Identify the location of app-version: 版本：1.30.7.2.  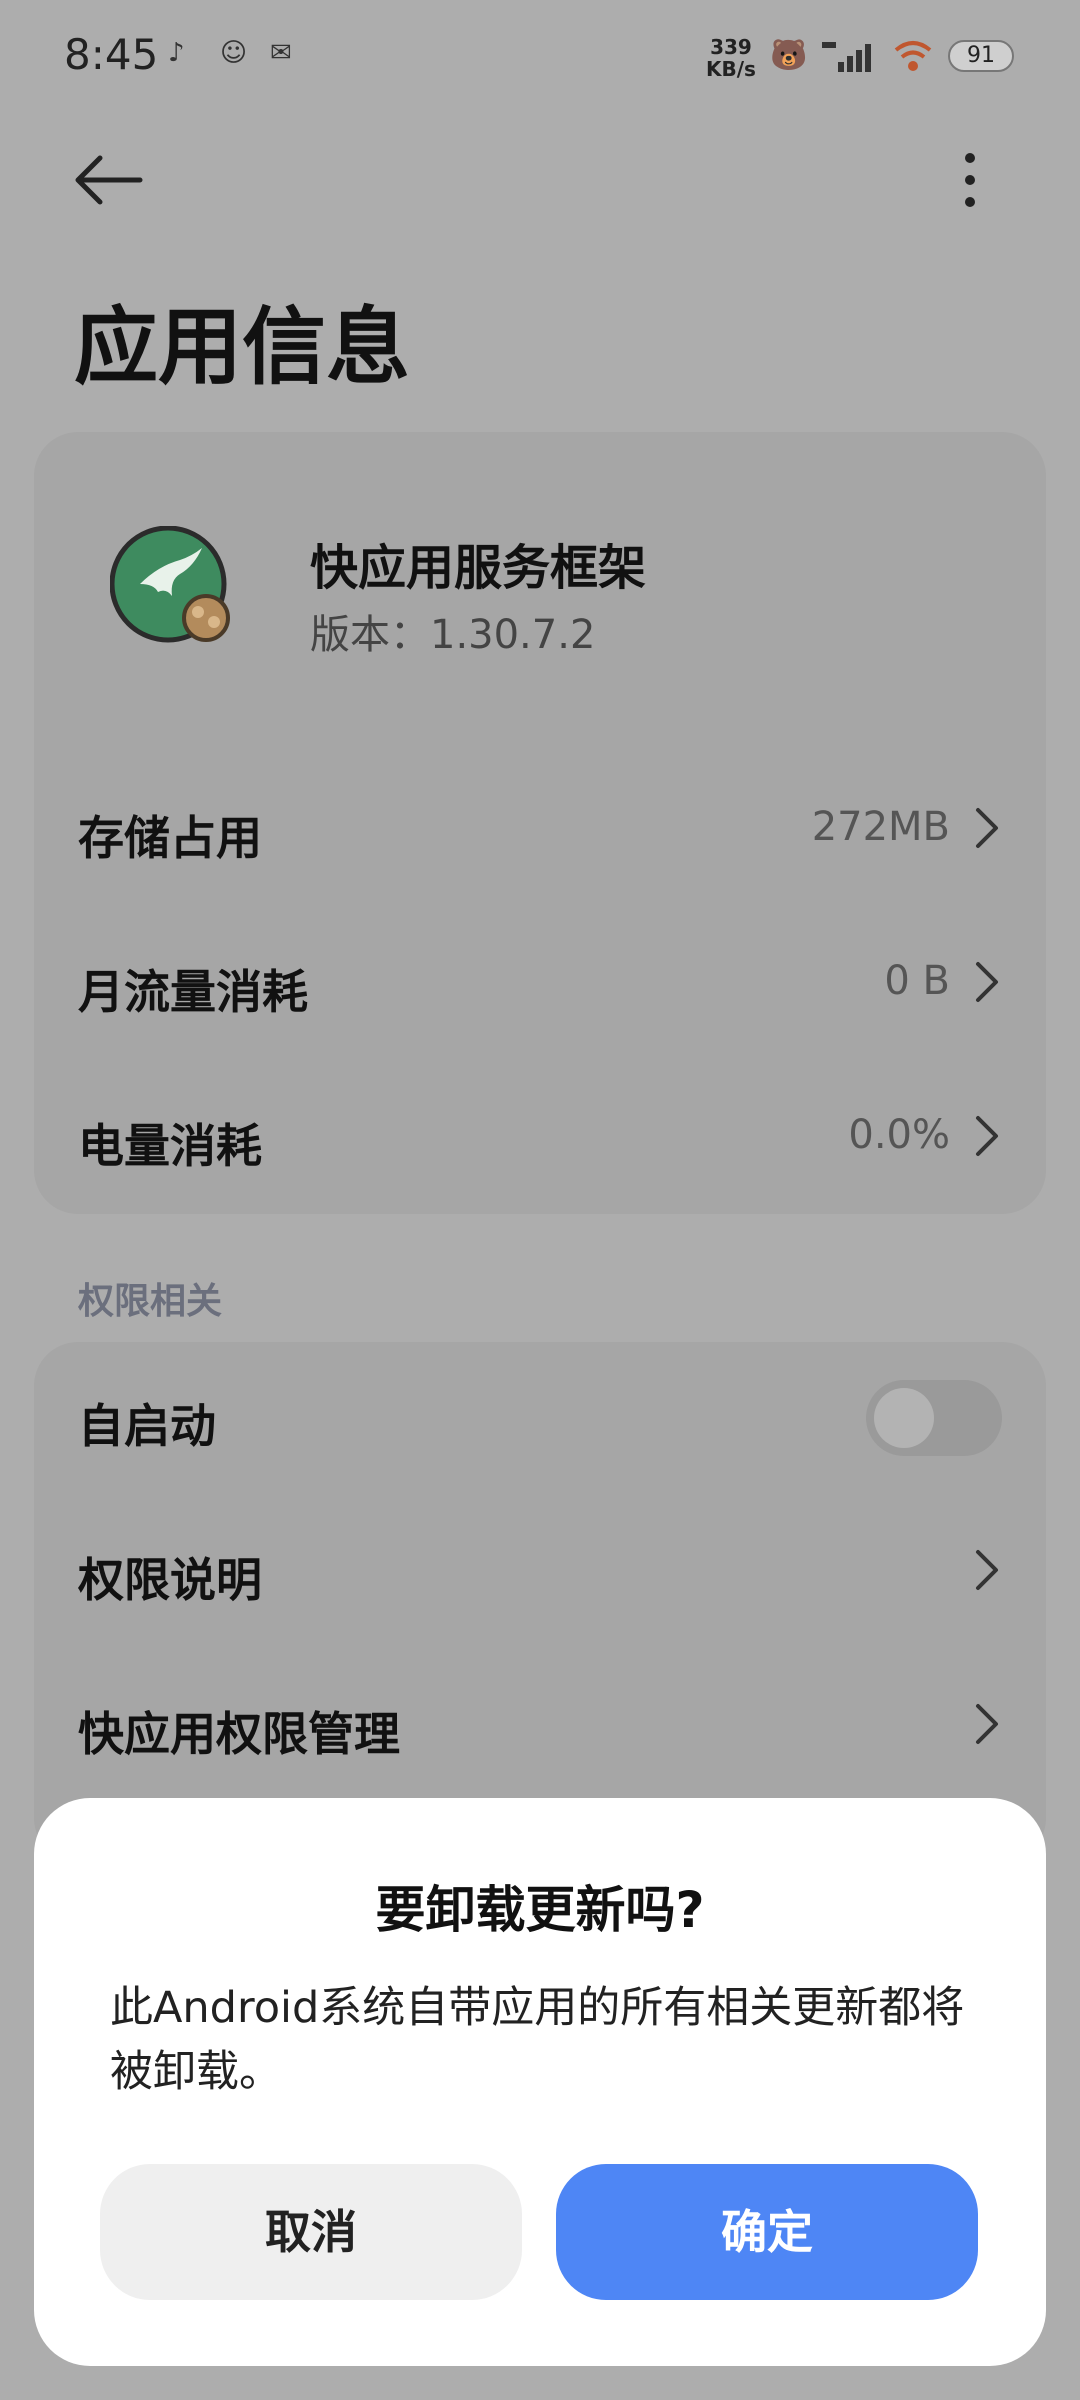
(453, 635).